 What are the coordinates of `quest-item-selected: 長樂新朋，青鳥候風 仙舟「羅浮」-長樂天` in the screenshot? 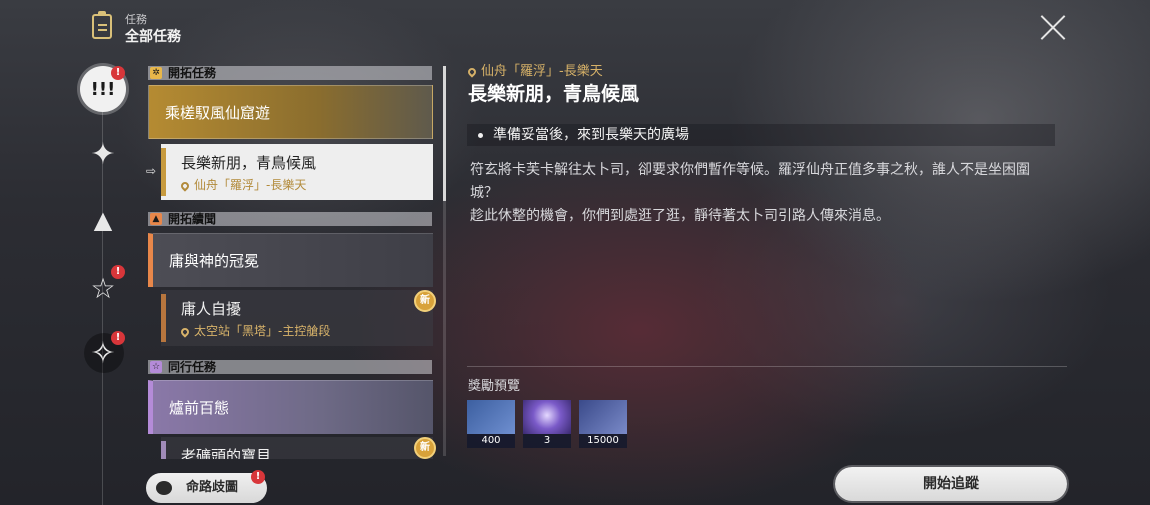 It's located at (297, 172).